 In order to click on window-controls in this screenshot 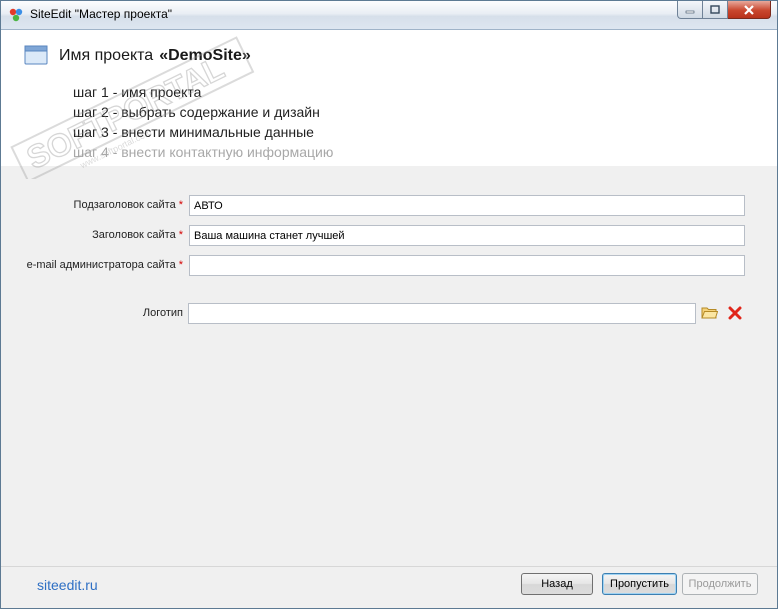, I will do `click(724, 11)`.